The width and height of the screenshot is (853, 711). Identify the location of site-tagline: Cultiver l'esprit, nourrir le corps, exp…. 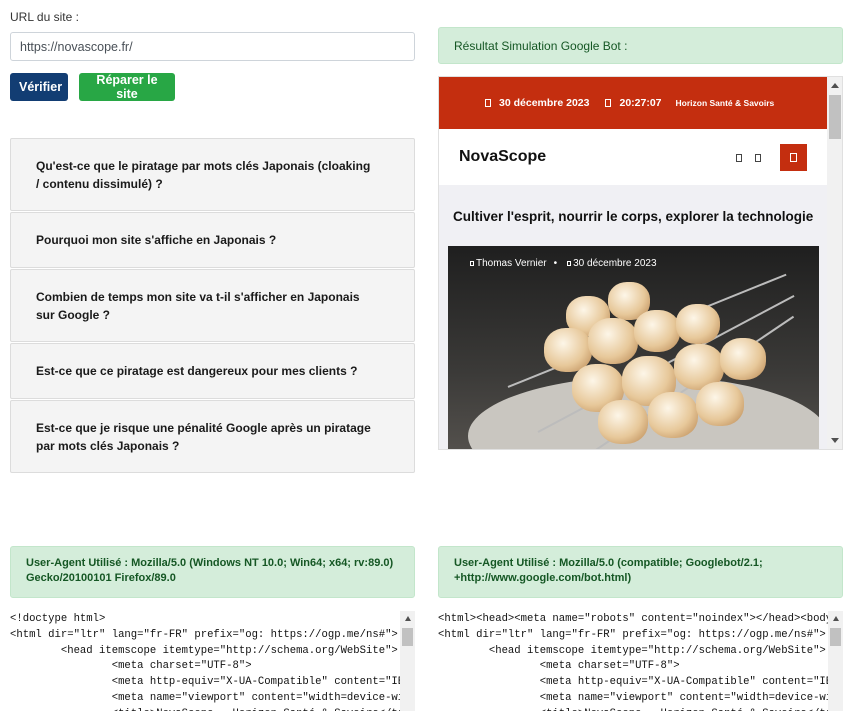
(633, 216).